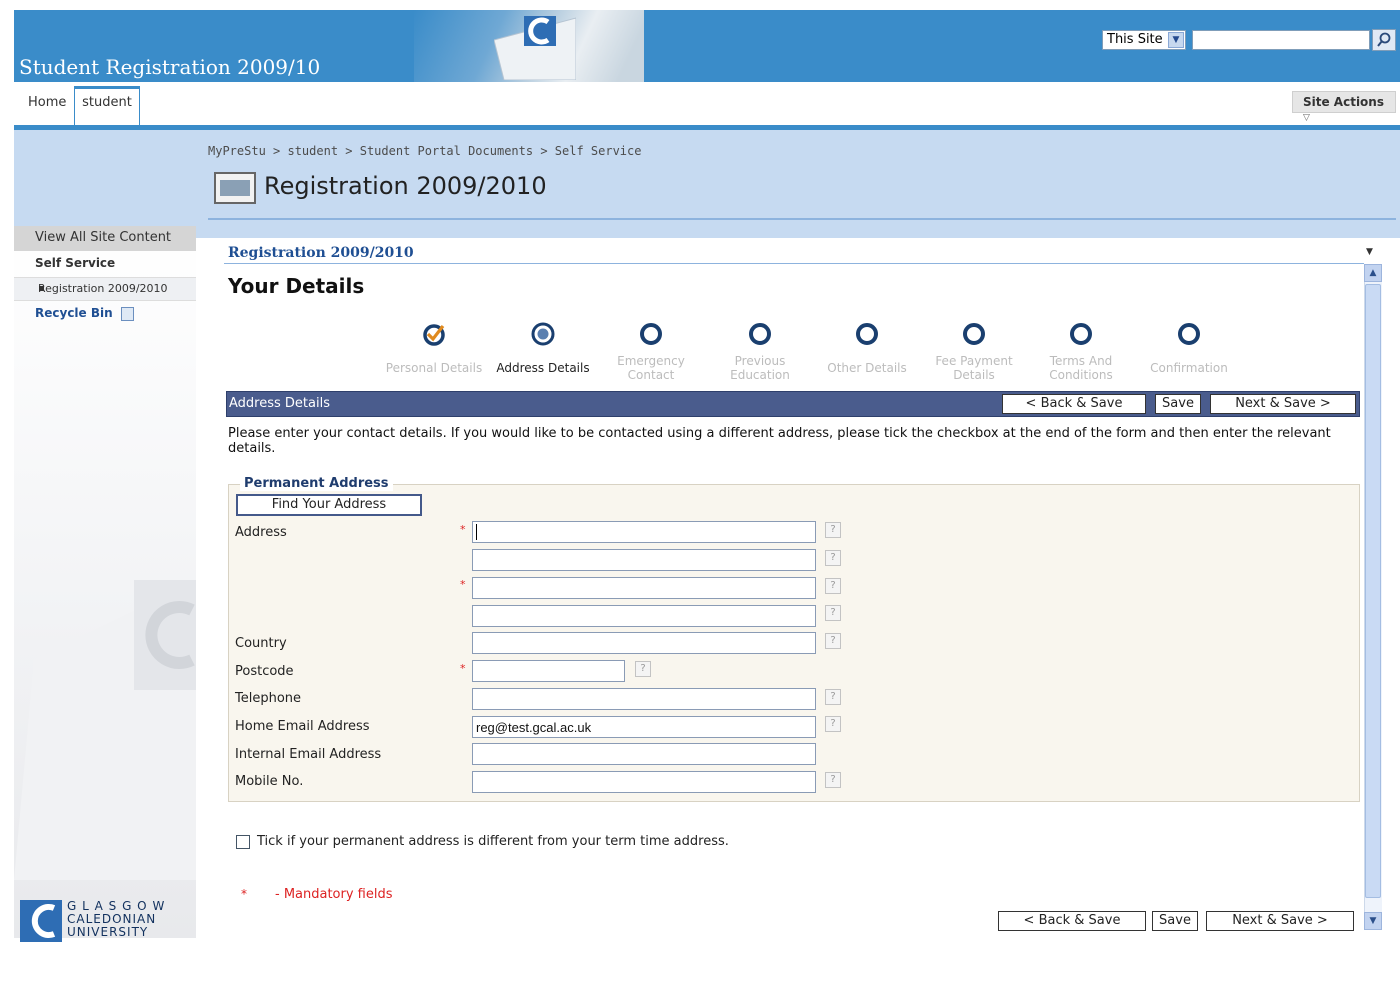 This screenshot has height=1004, width=1400. Describe the element at coordinates (1178, 404) in the screenshot. I see `save-button: Save` at that location.